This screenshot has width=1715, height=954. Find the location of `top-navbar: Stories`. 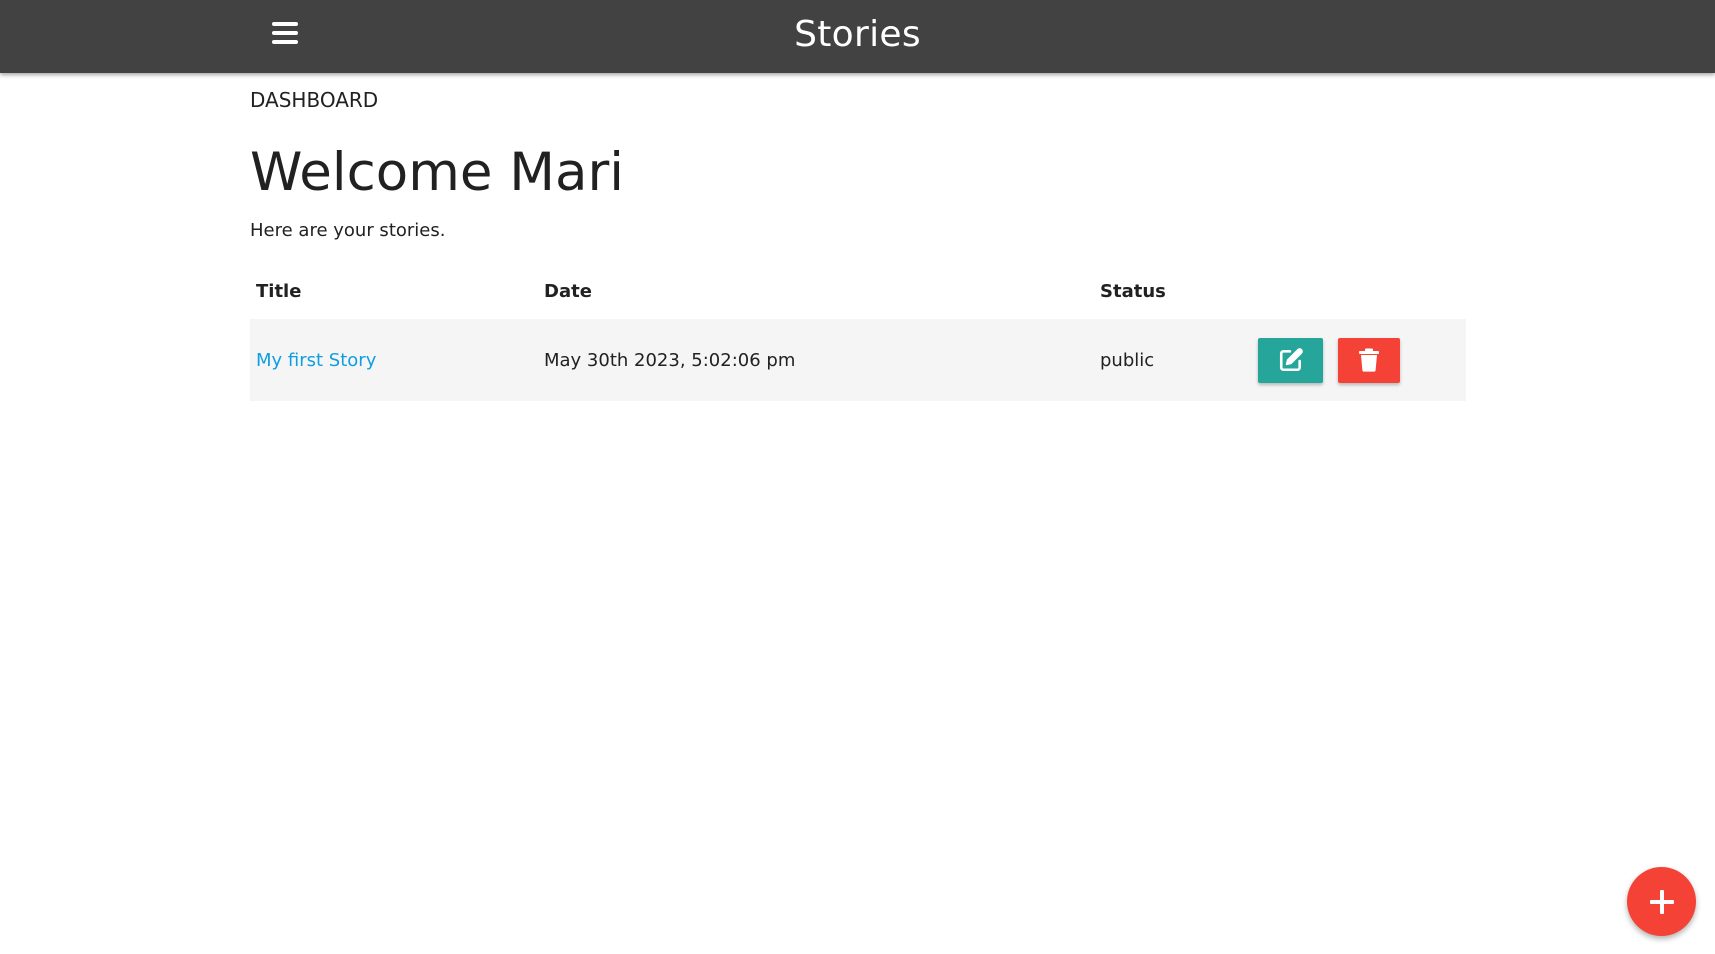

top-navbar: Stories is located at coordinates (857, 36).